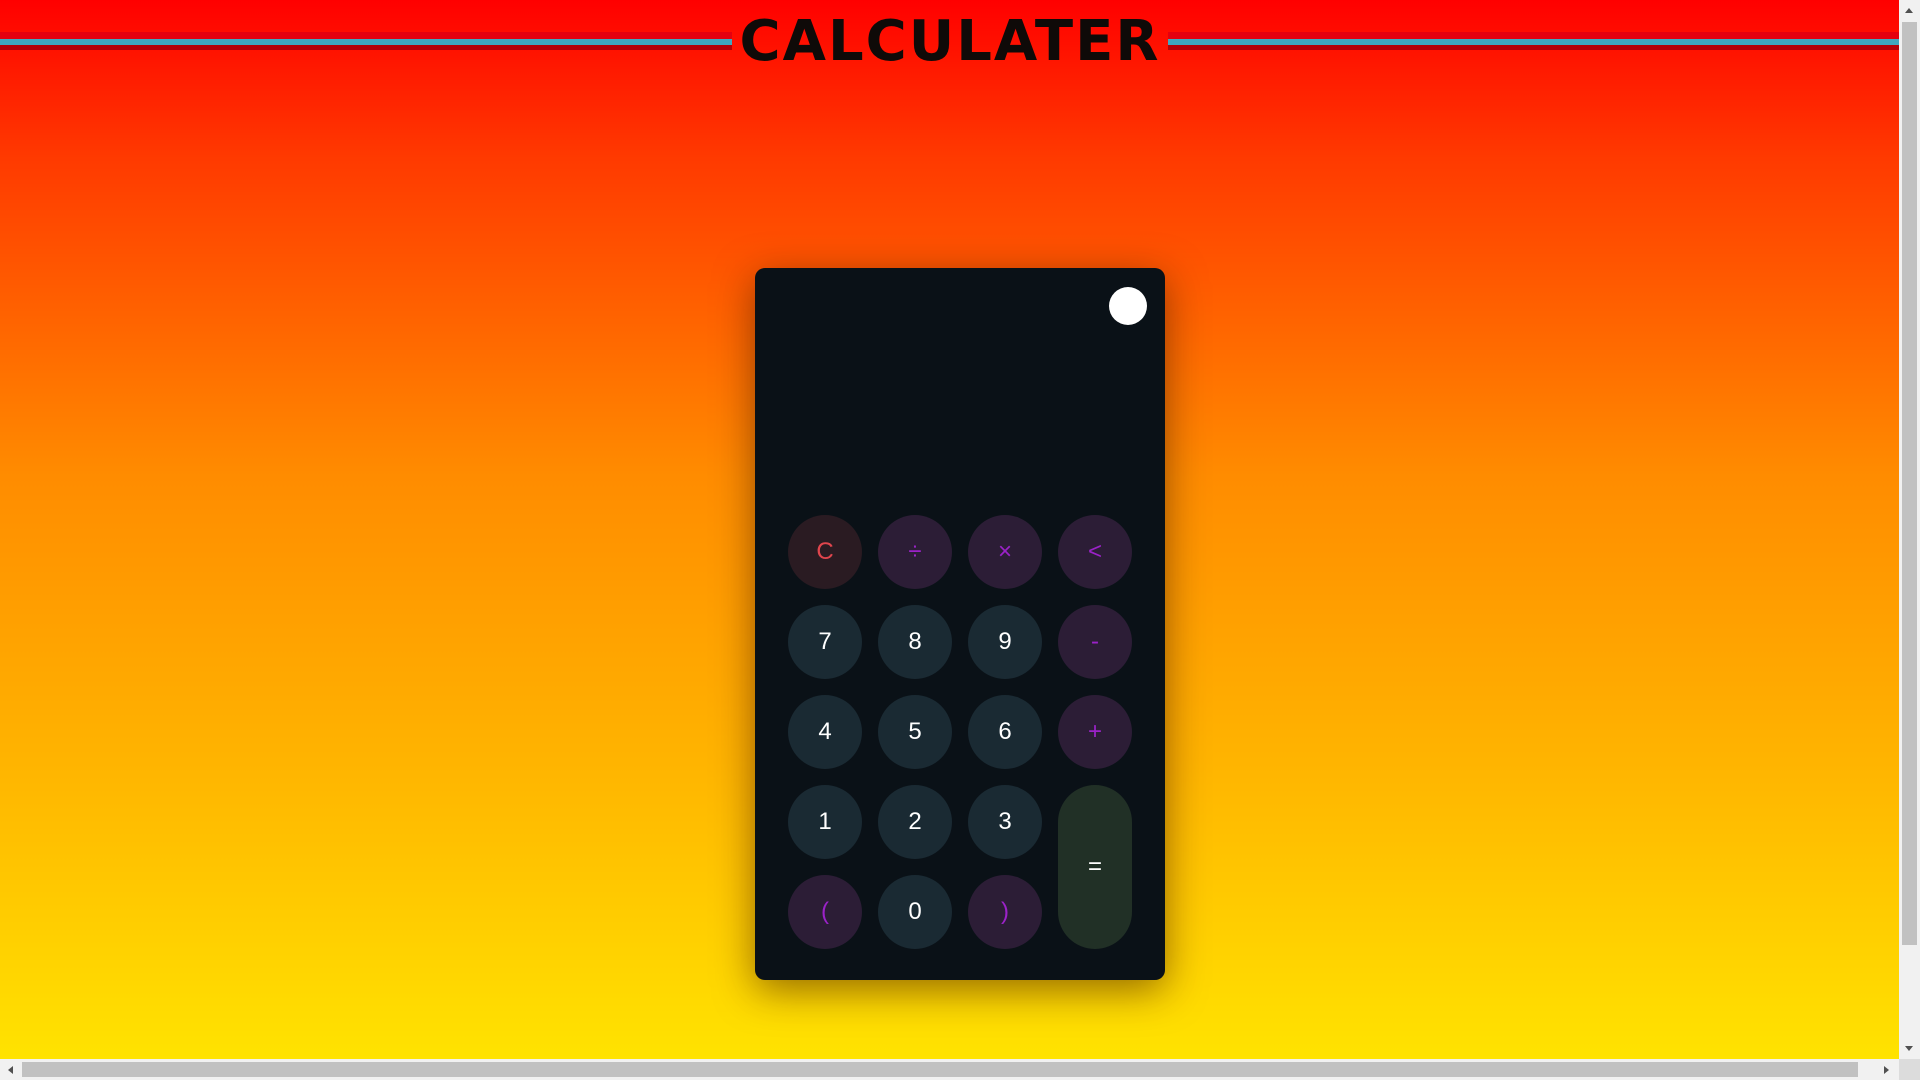  What do you see at coordinates (10, 1070) in the screenshot?
I see `scroll-left-arrow-icon` at bounding box center [10, 1070].